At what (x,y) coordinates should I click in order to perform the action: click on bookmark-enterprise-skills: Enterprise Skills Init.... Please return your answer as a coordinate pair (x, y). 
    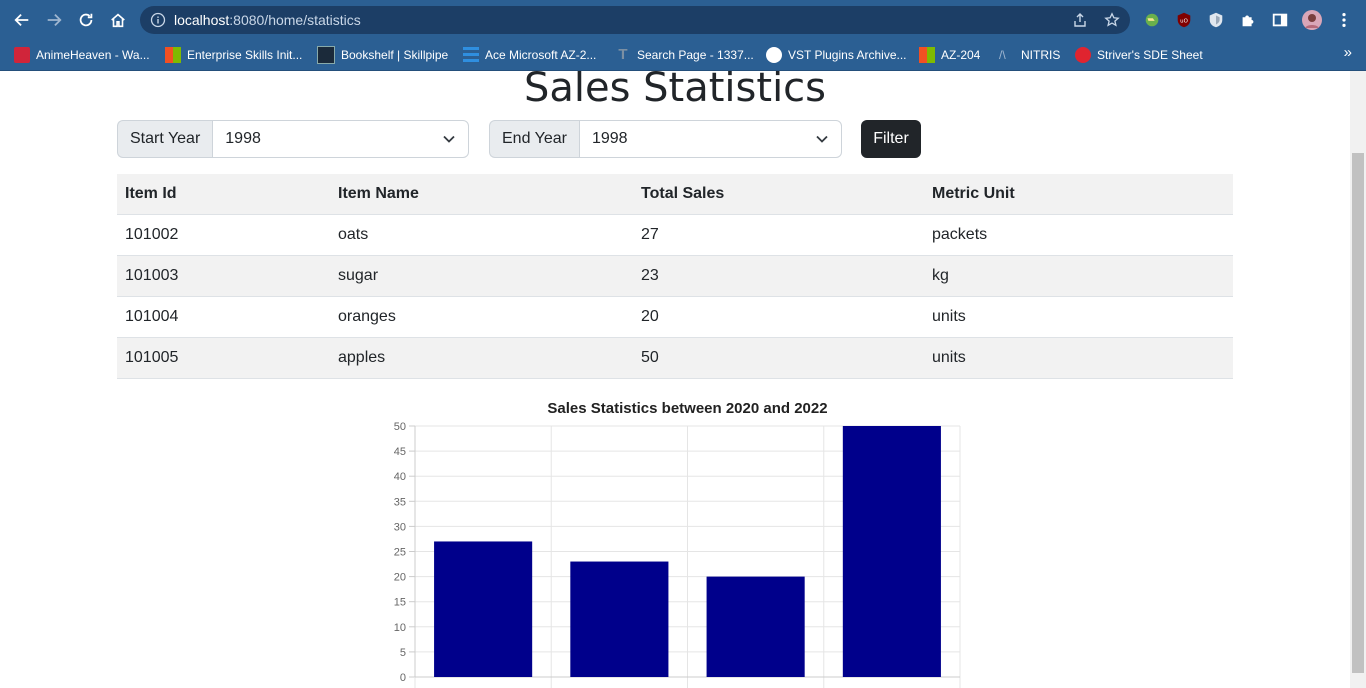
    Looking at the image, I should click on (233, 55).